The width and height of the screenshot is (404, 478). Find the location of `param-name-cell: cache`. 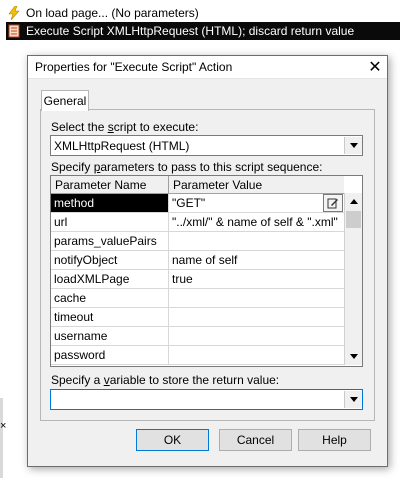

param-name-cell: cache is located at coordinates (110, 298).